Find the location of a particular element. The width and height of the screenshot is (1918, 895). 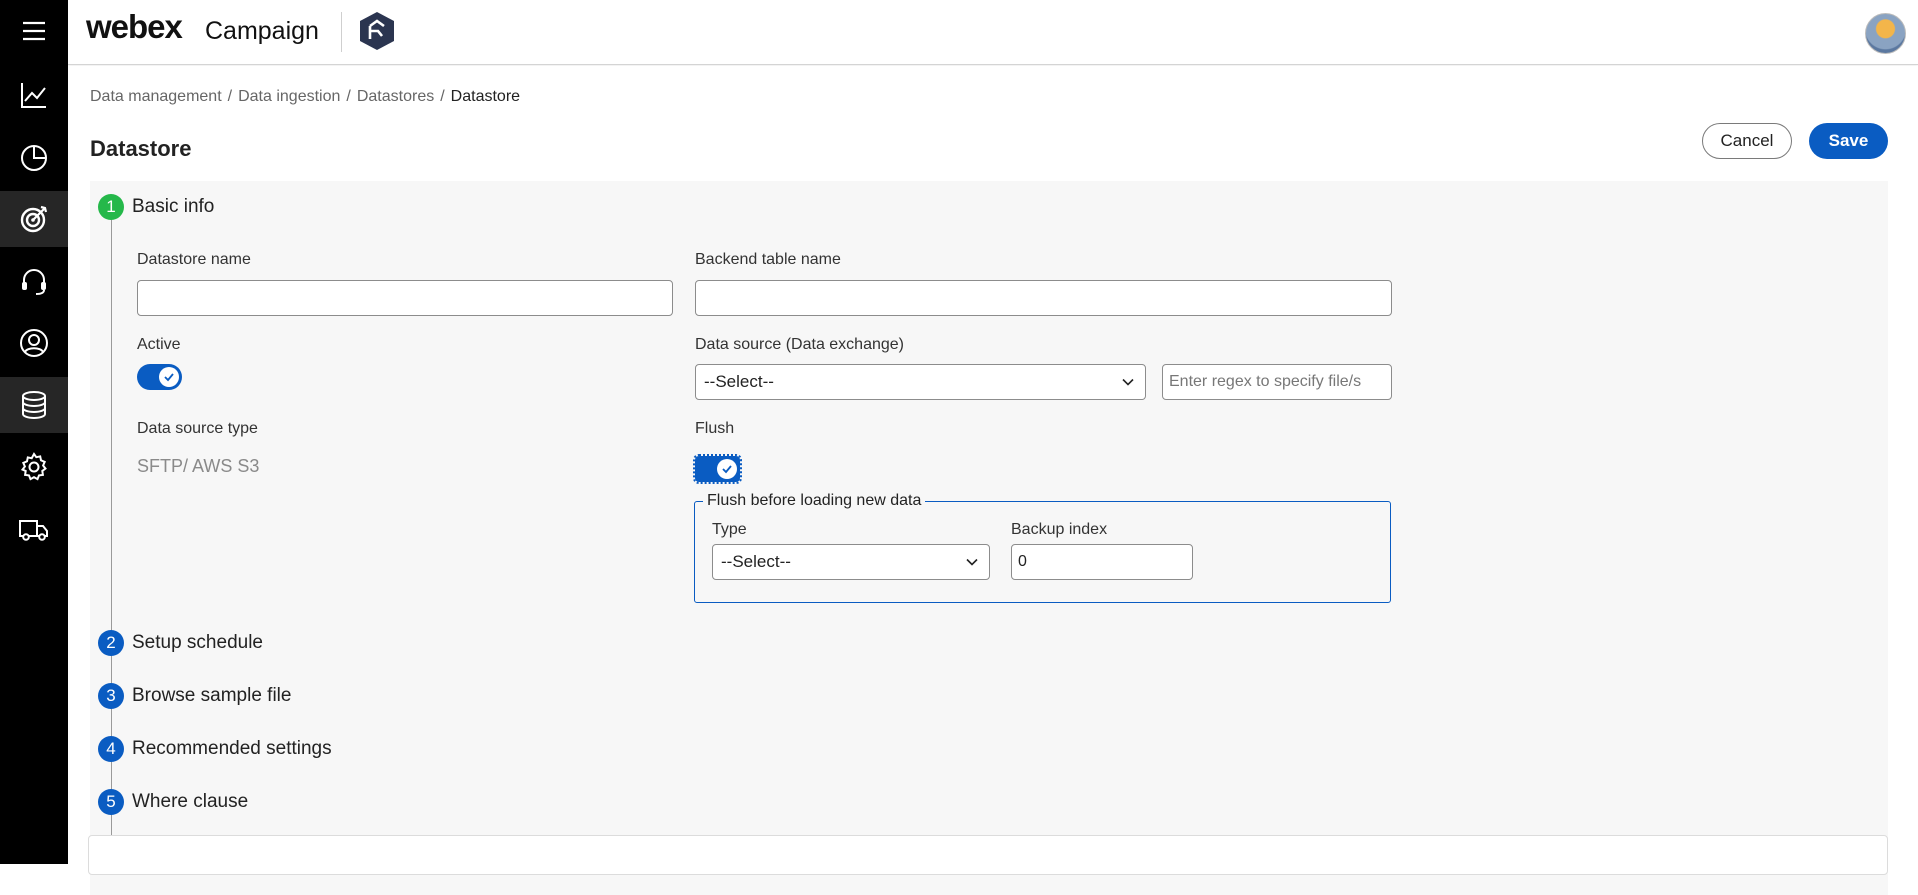

step-number: 5 is located at coordinates (111, 802).